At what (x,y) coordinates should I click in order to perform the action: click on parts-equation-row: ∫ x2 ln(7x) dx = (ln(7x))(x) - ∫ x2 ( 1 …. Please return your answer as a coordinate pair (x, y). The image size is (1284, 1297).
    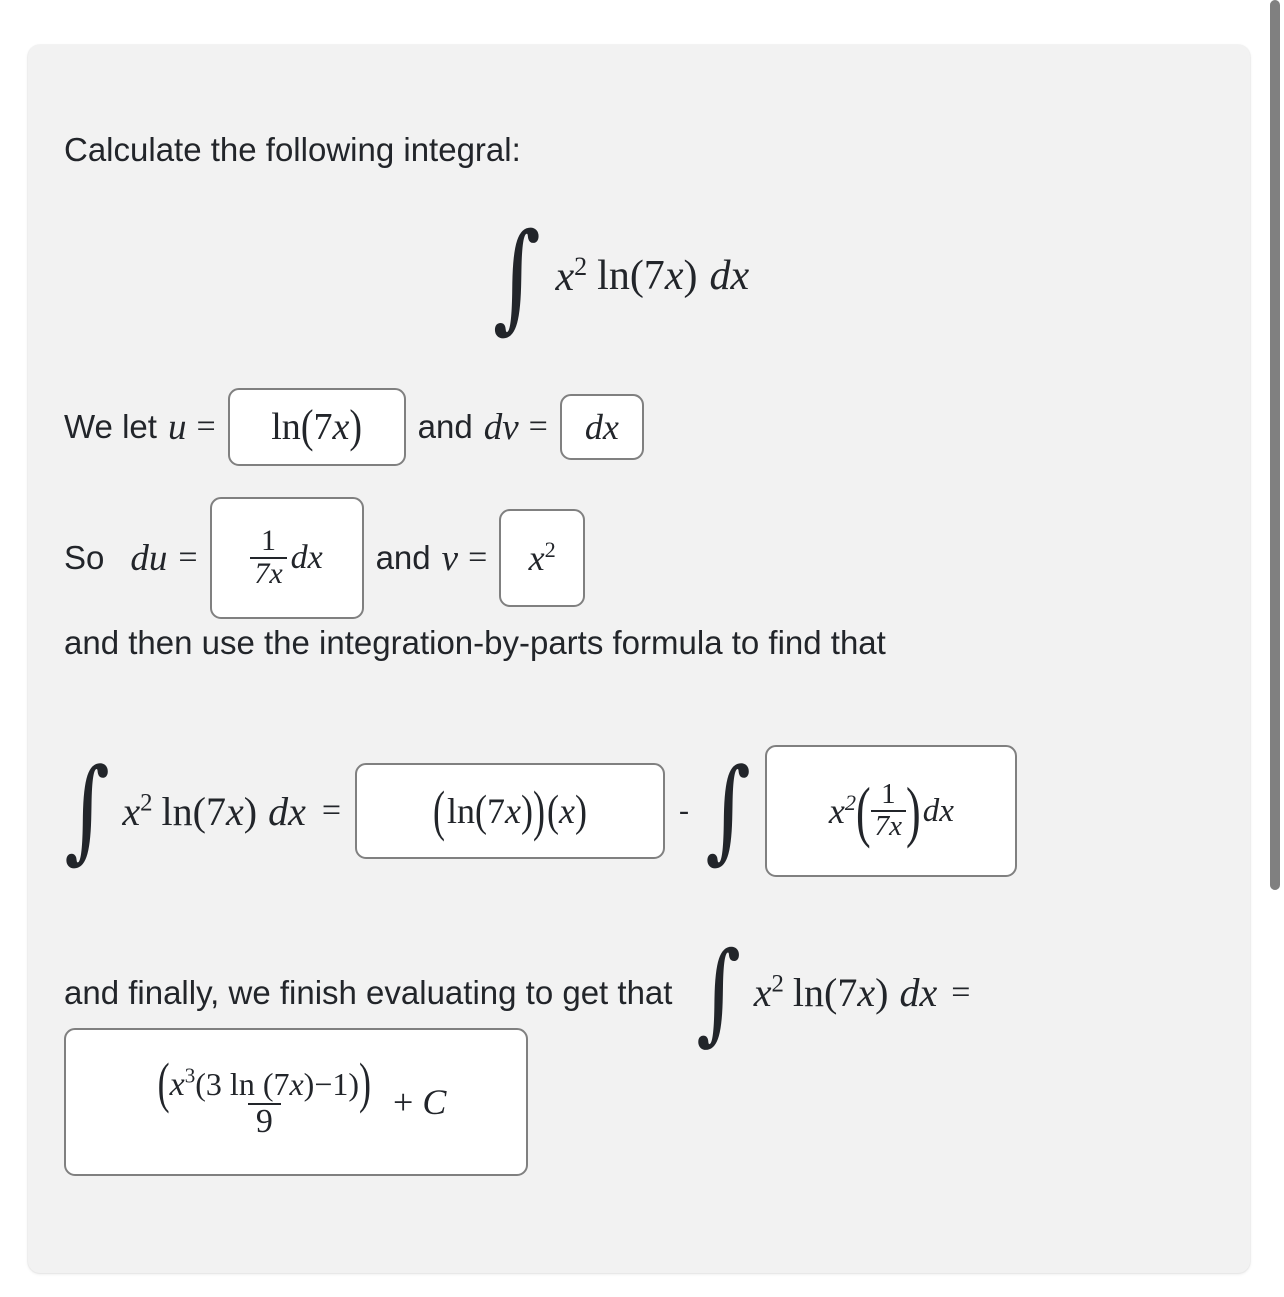
    Looking at the image, I should click on (538, 811).